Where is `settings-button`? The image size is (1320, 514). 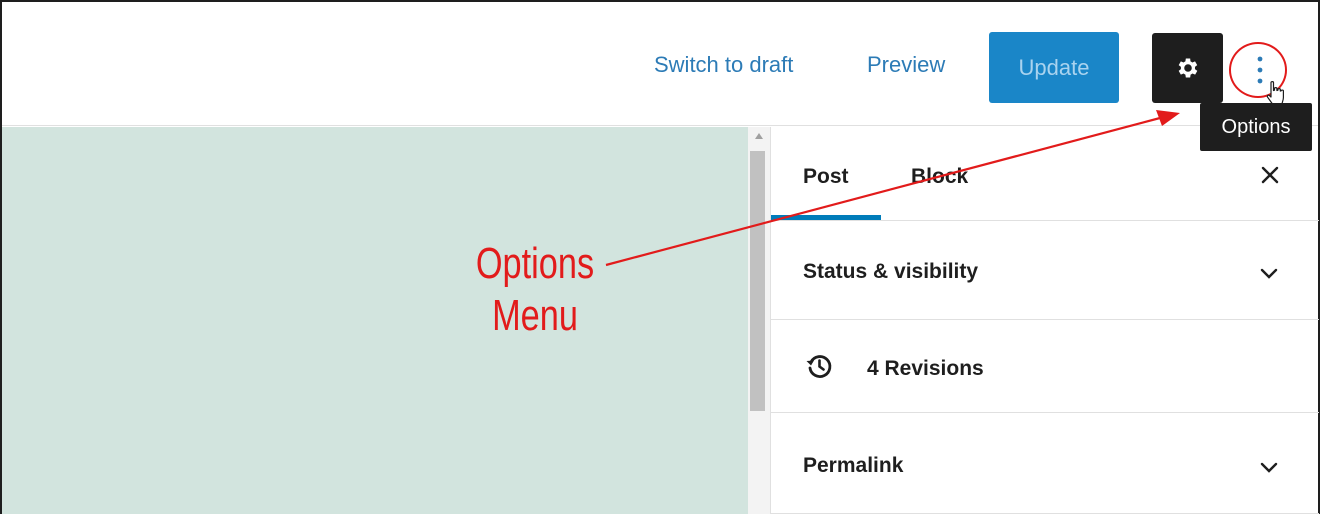 settings-button is located at coordinates (1187, 68).